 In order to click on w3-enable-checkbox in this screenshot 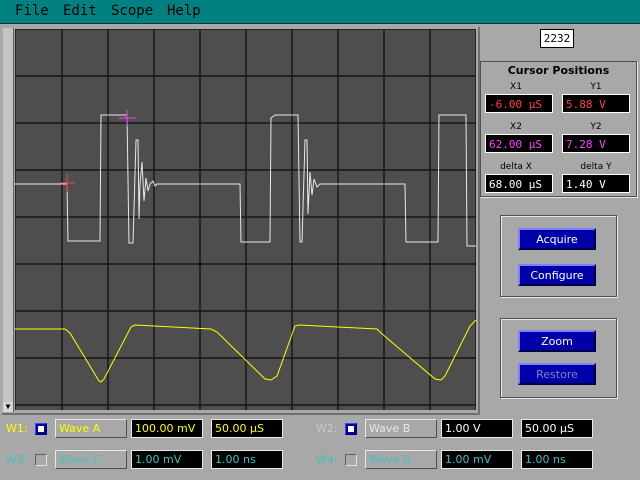, I will do `click(41, 460)`.